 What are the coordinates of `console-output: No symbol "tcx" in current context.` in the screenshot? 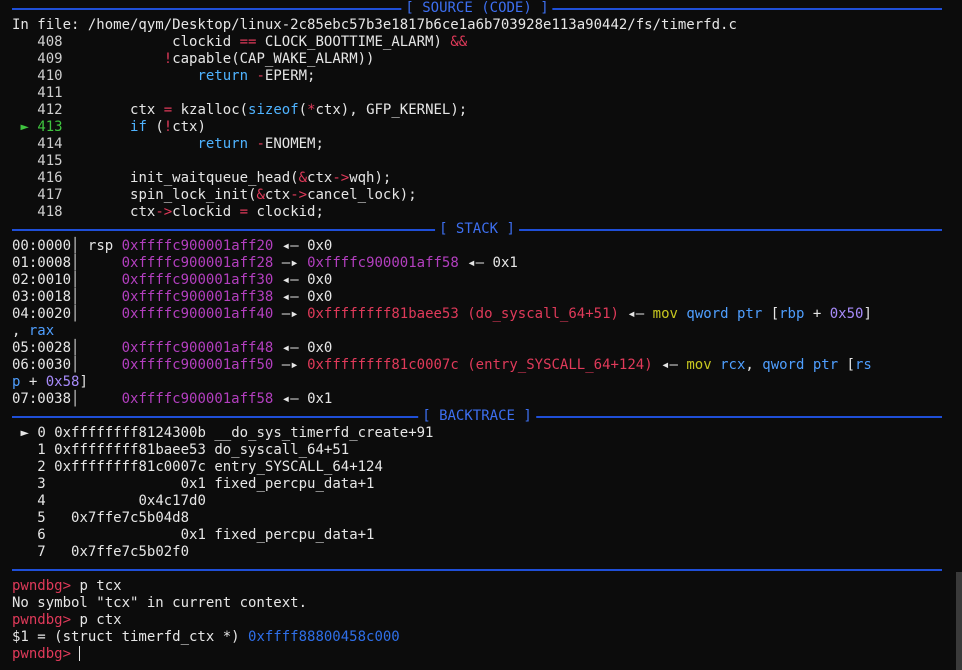 It's located at (160, 603).